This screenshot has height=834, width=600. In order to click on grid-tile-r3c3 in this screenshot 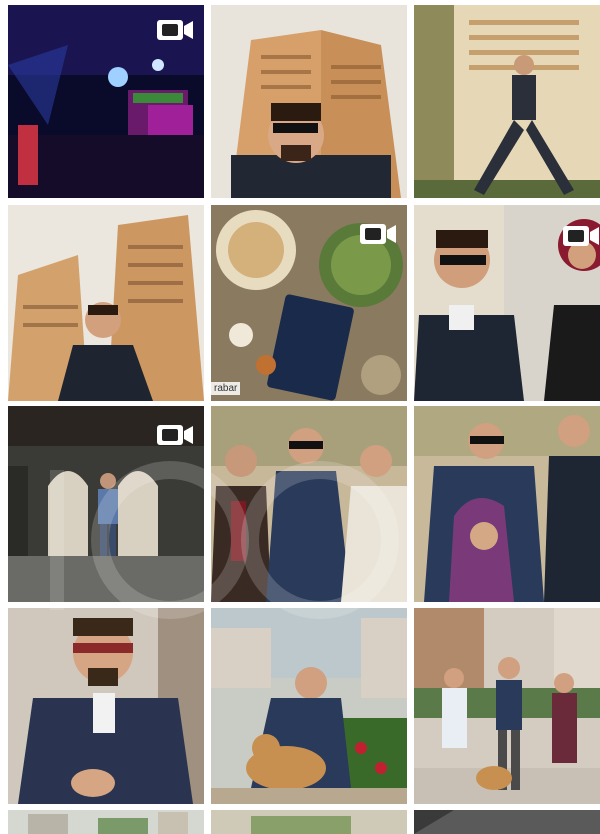, I will do `click(507, 504)`.